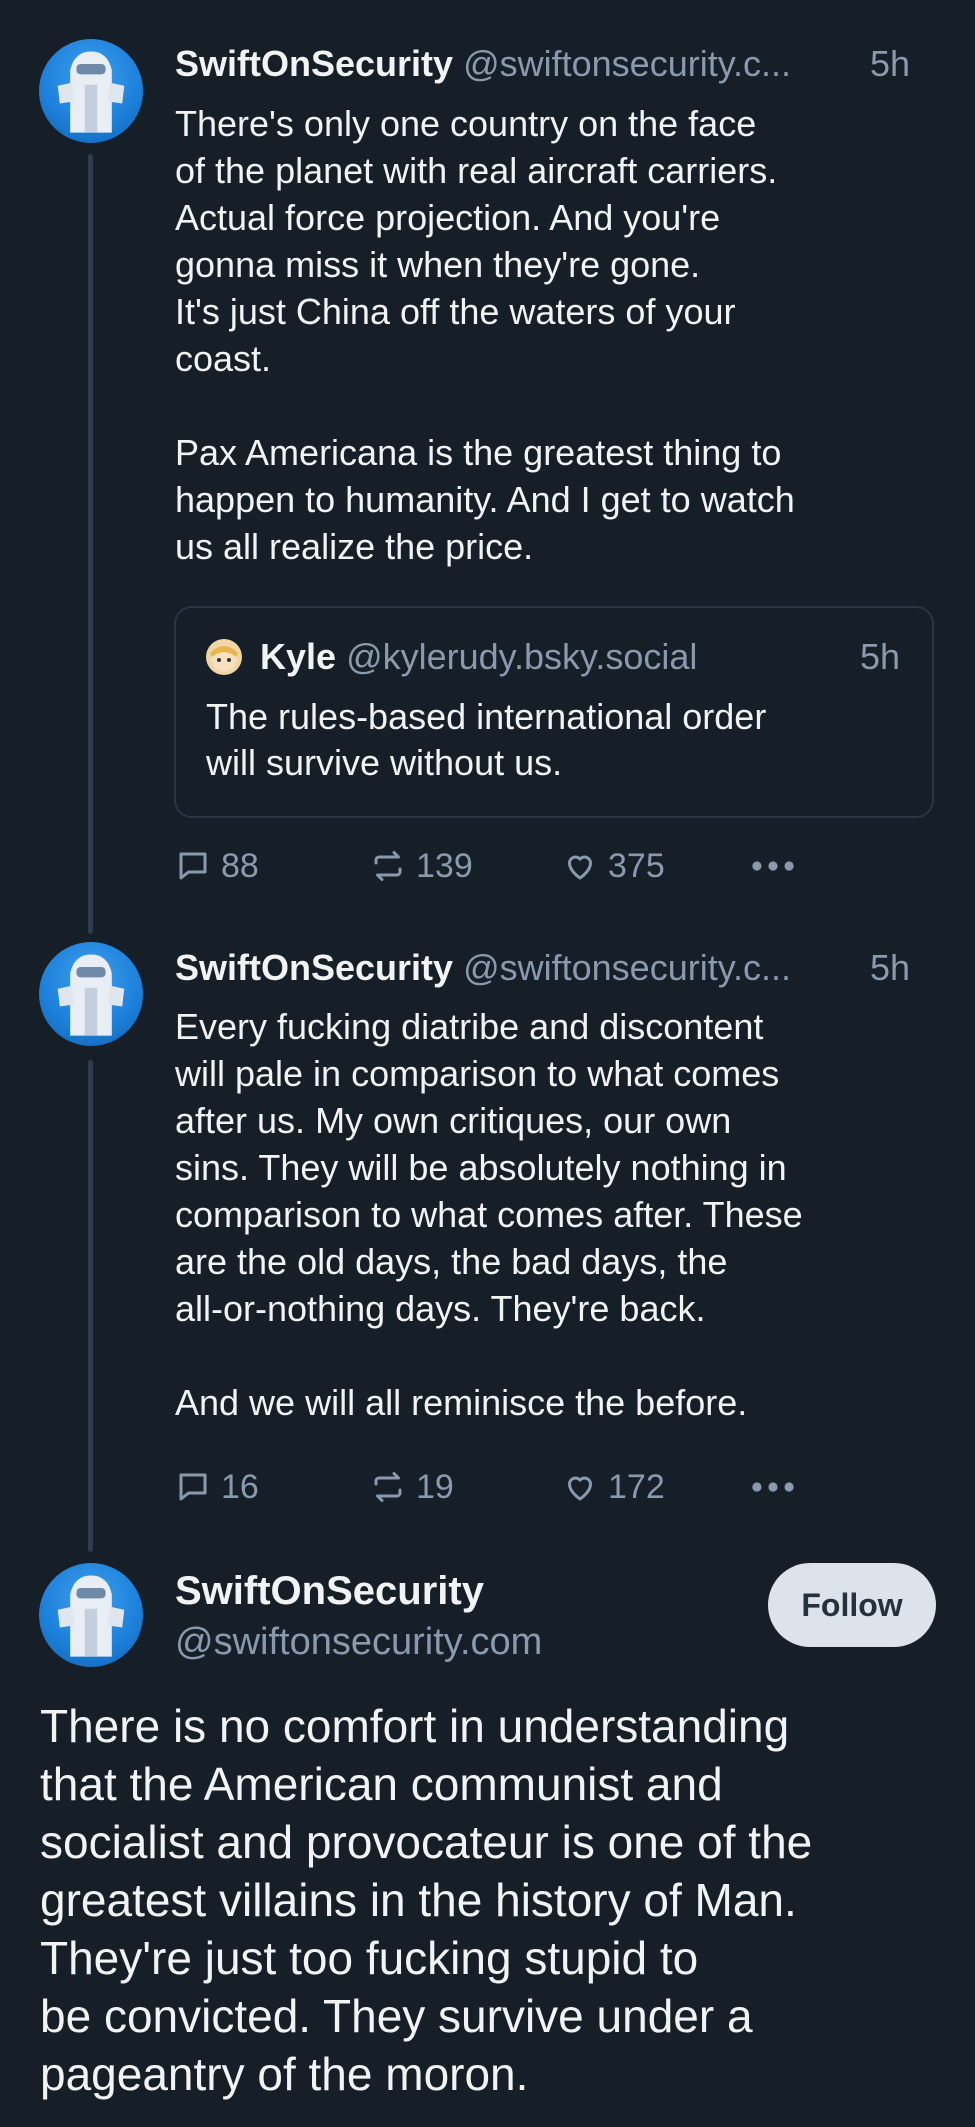 This screenshot has height=2127, width=975. I want to click on main-author-handle: @swiftonsecurity.com, so click(358, 1642).